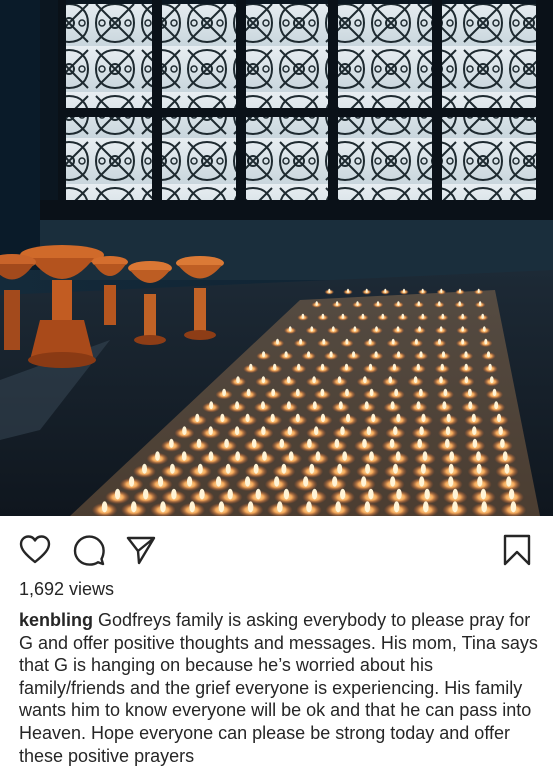  I want to click on bookmark-icon, so click(517, 550).